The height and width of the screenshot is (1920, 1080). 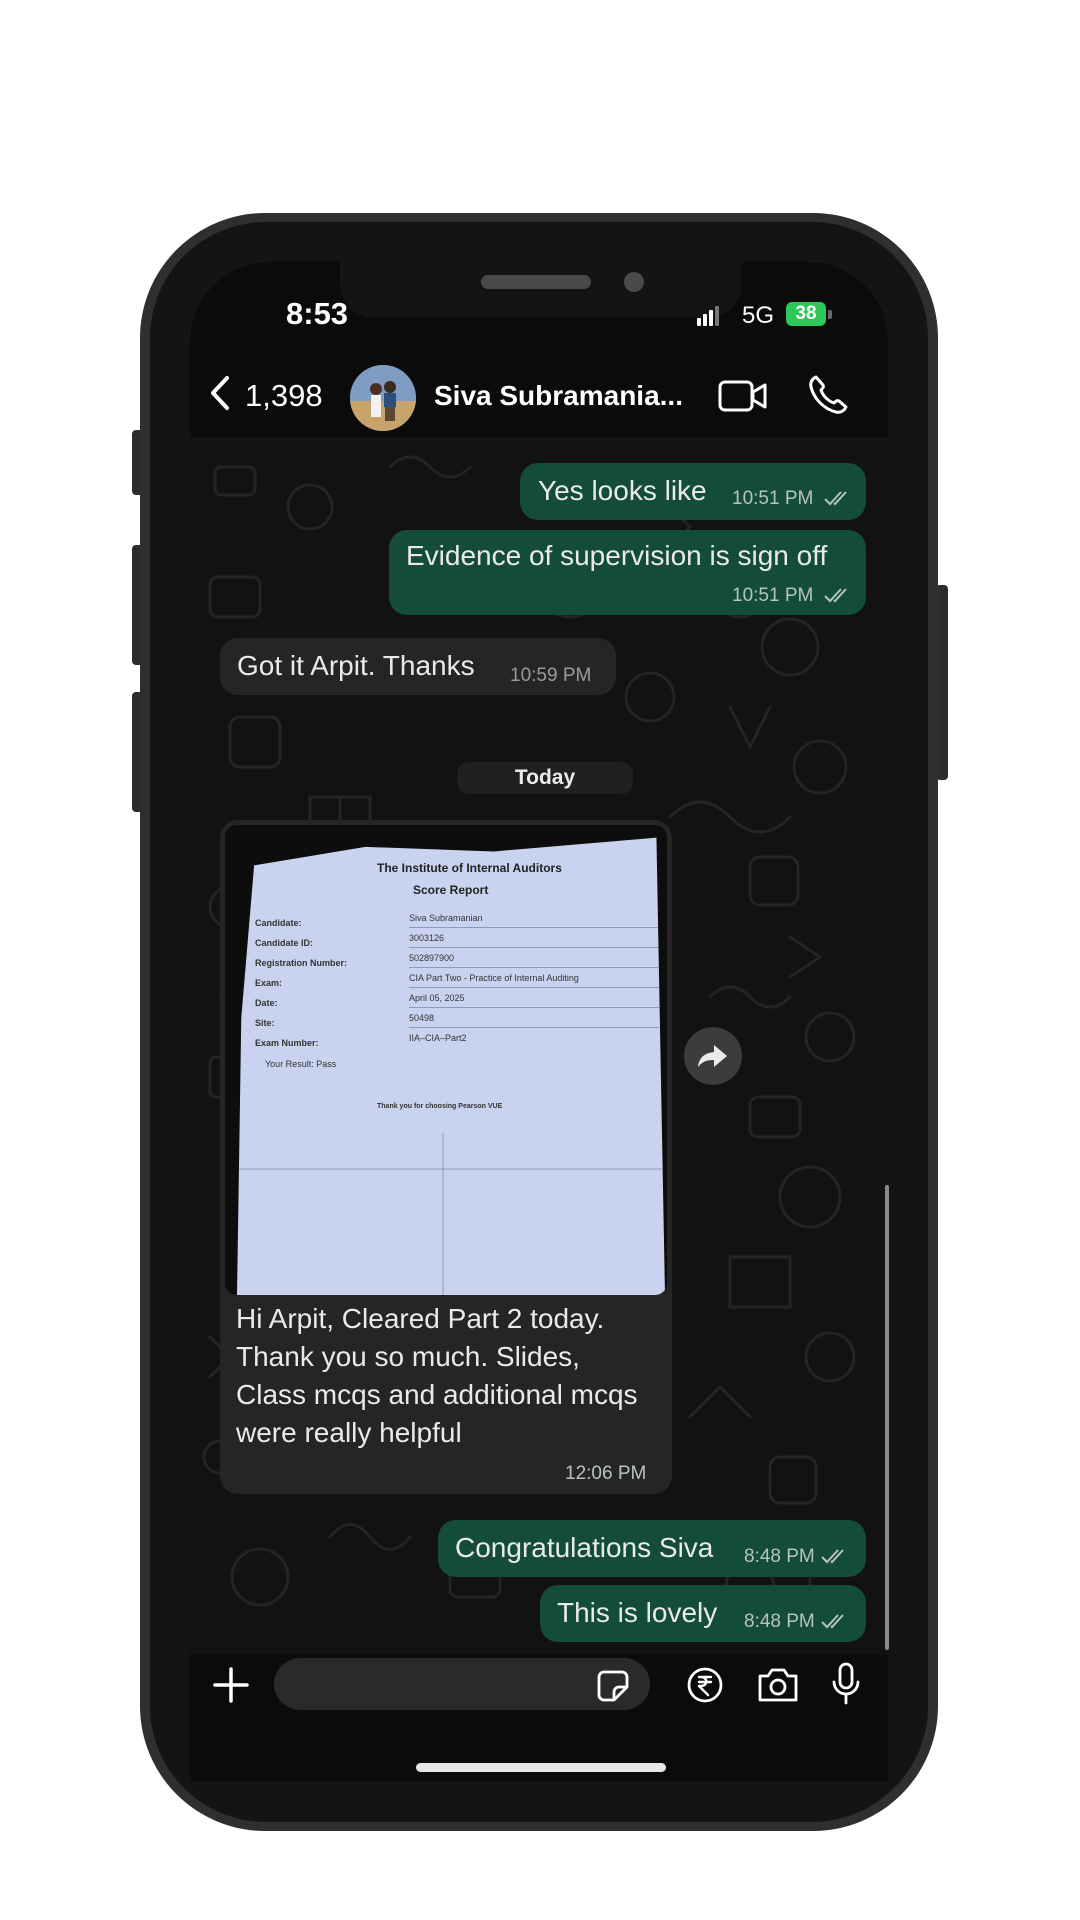 I want to click on forward-icon, so click(x=712, y=1056).